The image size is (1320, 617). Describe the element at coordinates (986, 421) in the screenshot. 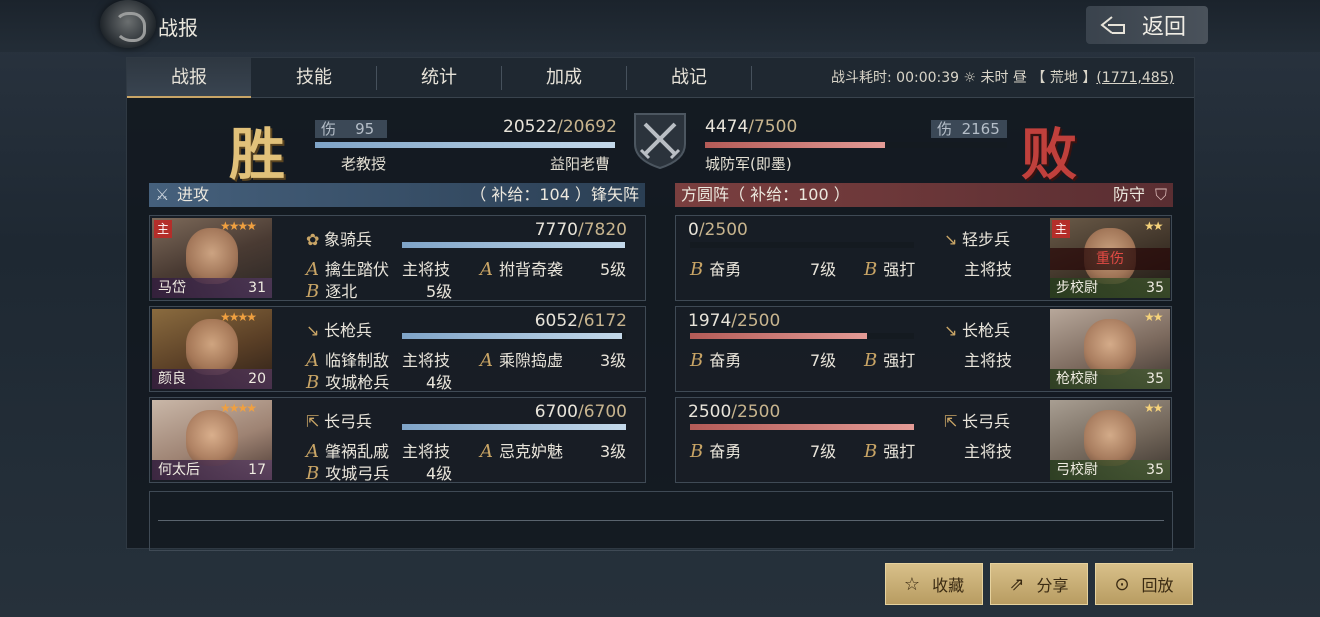

I see `troop-type-label: 长弓兵` at that location.